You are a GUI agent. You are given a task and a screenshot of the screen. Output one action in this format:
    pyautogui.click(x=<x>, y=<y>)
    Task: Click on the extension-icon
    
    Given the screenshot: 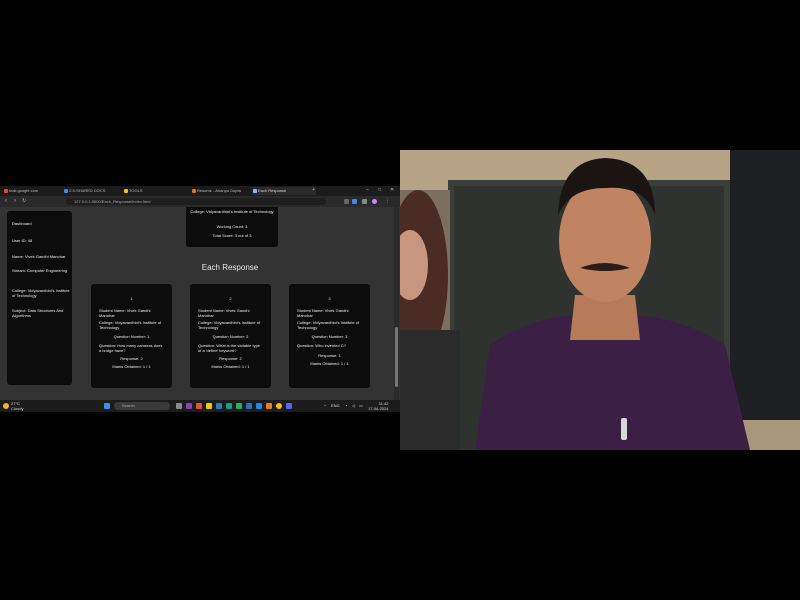 What is the action you would take?
    pyautogui.click(x=354, y=201)
    